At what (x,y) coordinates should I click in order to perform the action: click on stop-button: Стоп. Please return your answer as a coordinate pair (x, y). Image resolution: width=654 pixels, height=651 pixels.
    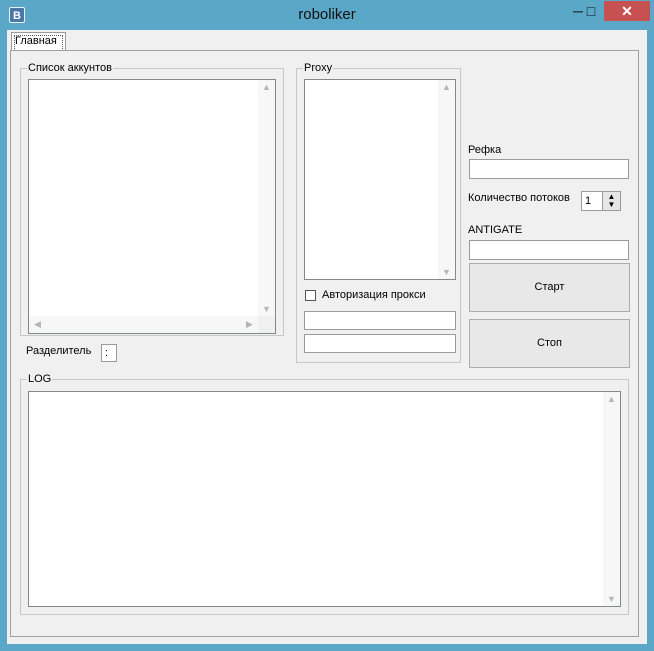
    Looking at the image, I should click on (549, 343).